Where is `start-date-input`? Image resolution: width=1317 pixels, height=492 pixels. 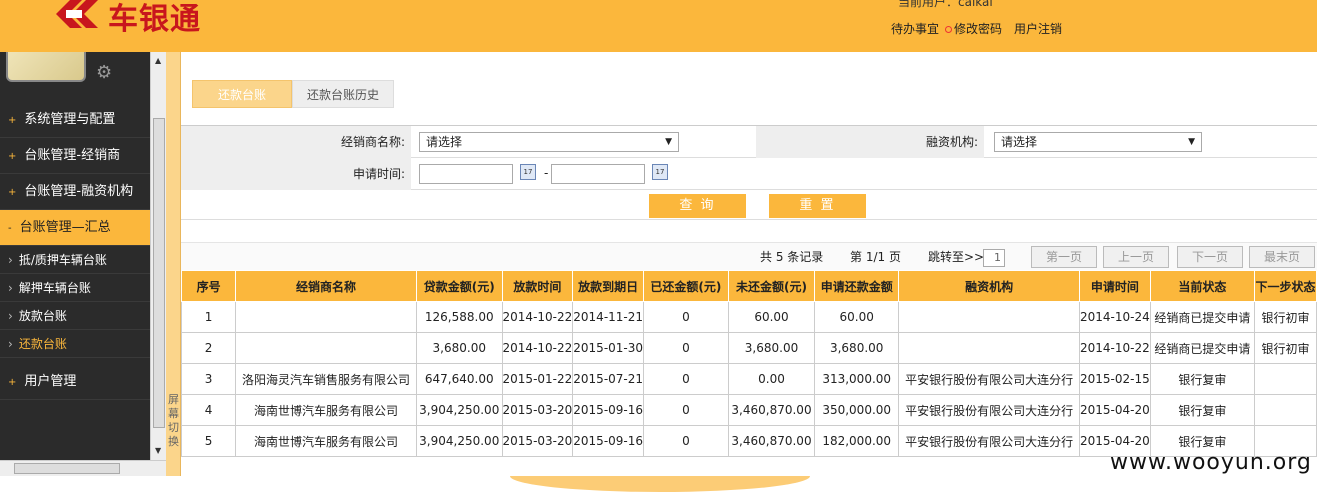
start-date-input is located at coordinates (466, 174).